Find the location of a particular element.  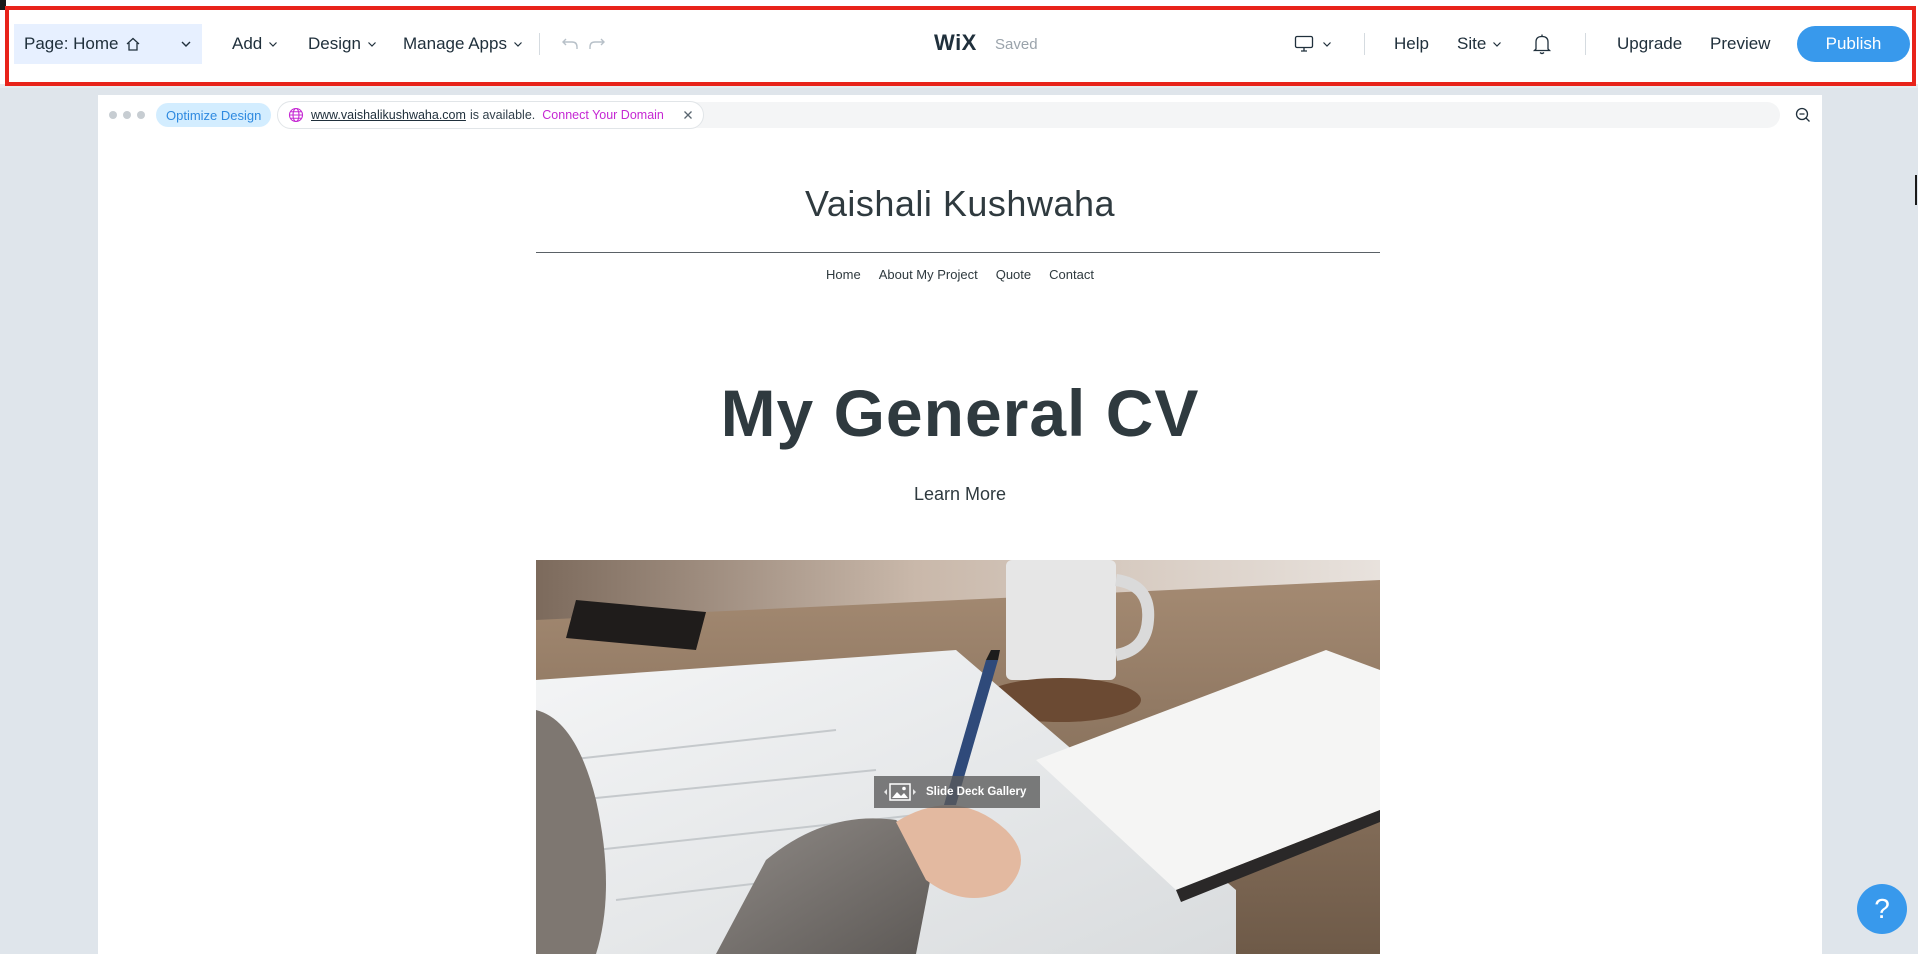

nav-item-quote: Quote is located at coordinates (1013, 274).